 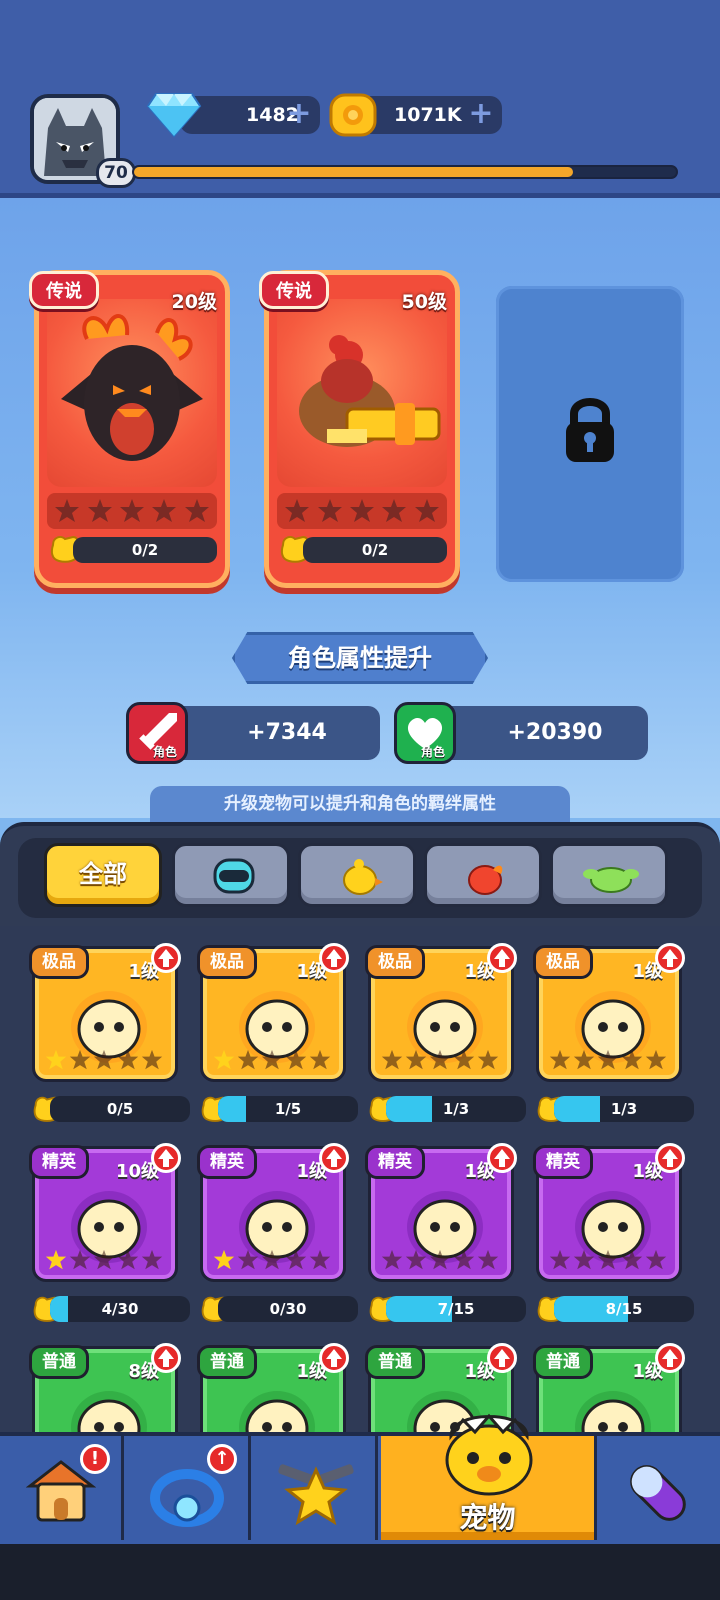 I want to click on nav-battle, so click(x=316, y=1488).